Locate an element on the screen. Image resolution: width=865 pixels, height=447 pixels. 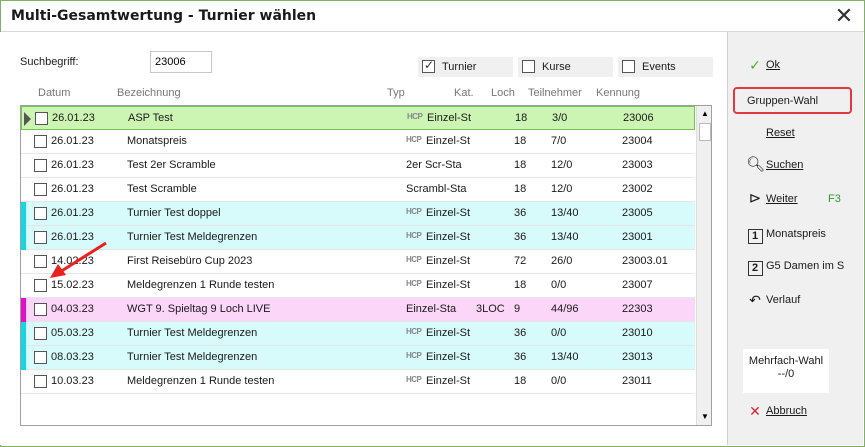
cell-kennung: 23003.01 is located at coordinates (645, 261).